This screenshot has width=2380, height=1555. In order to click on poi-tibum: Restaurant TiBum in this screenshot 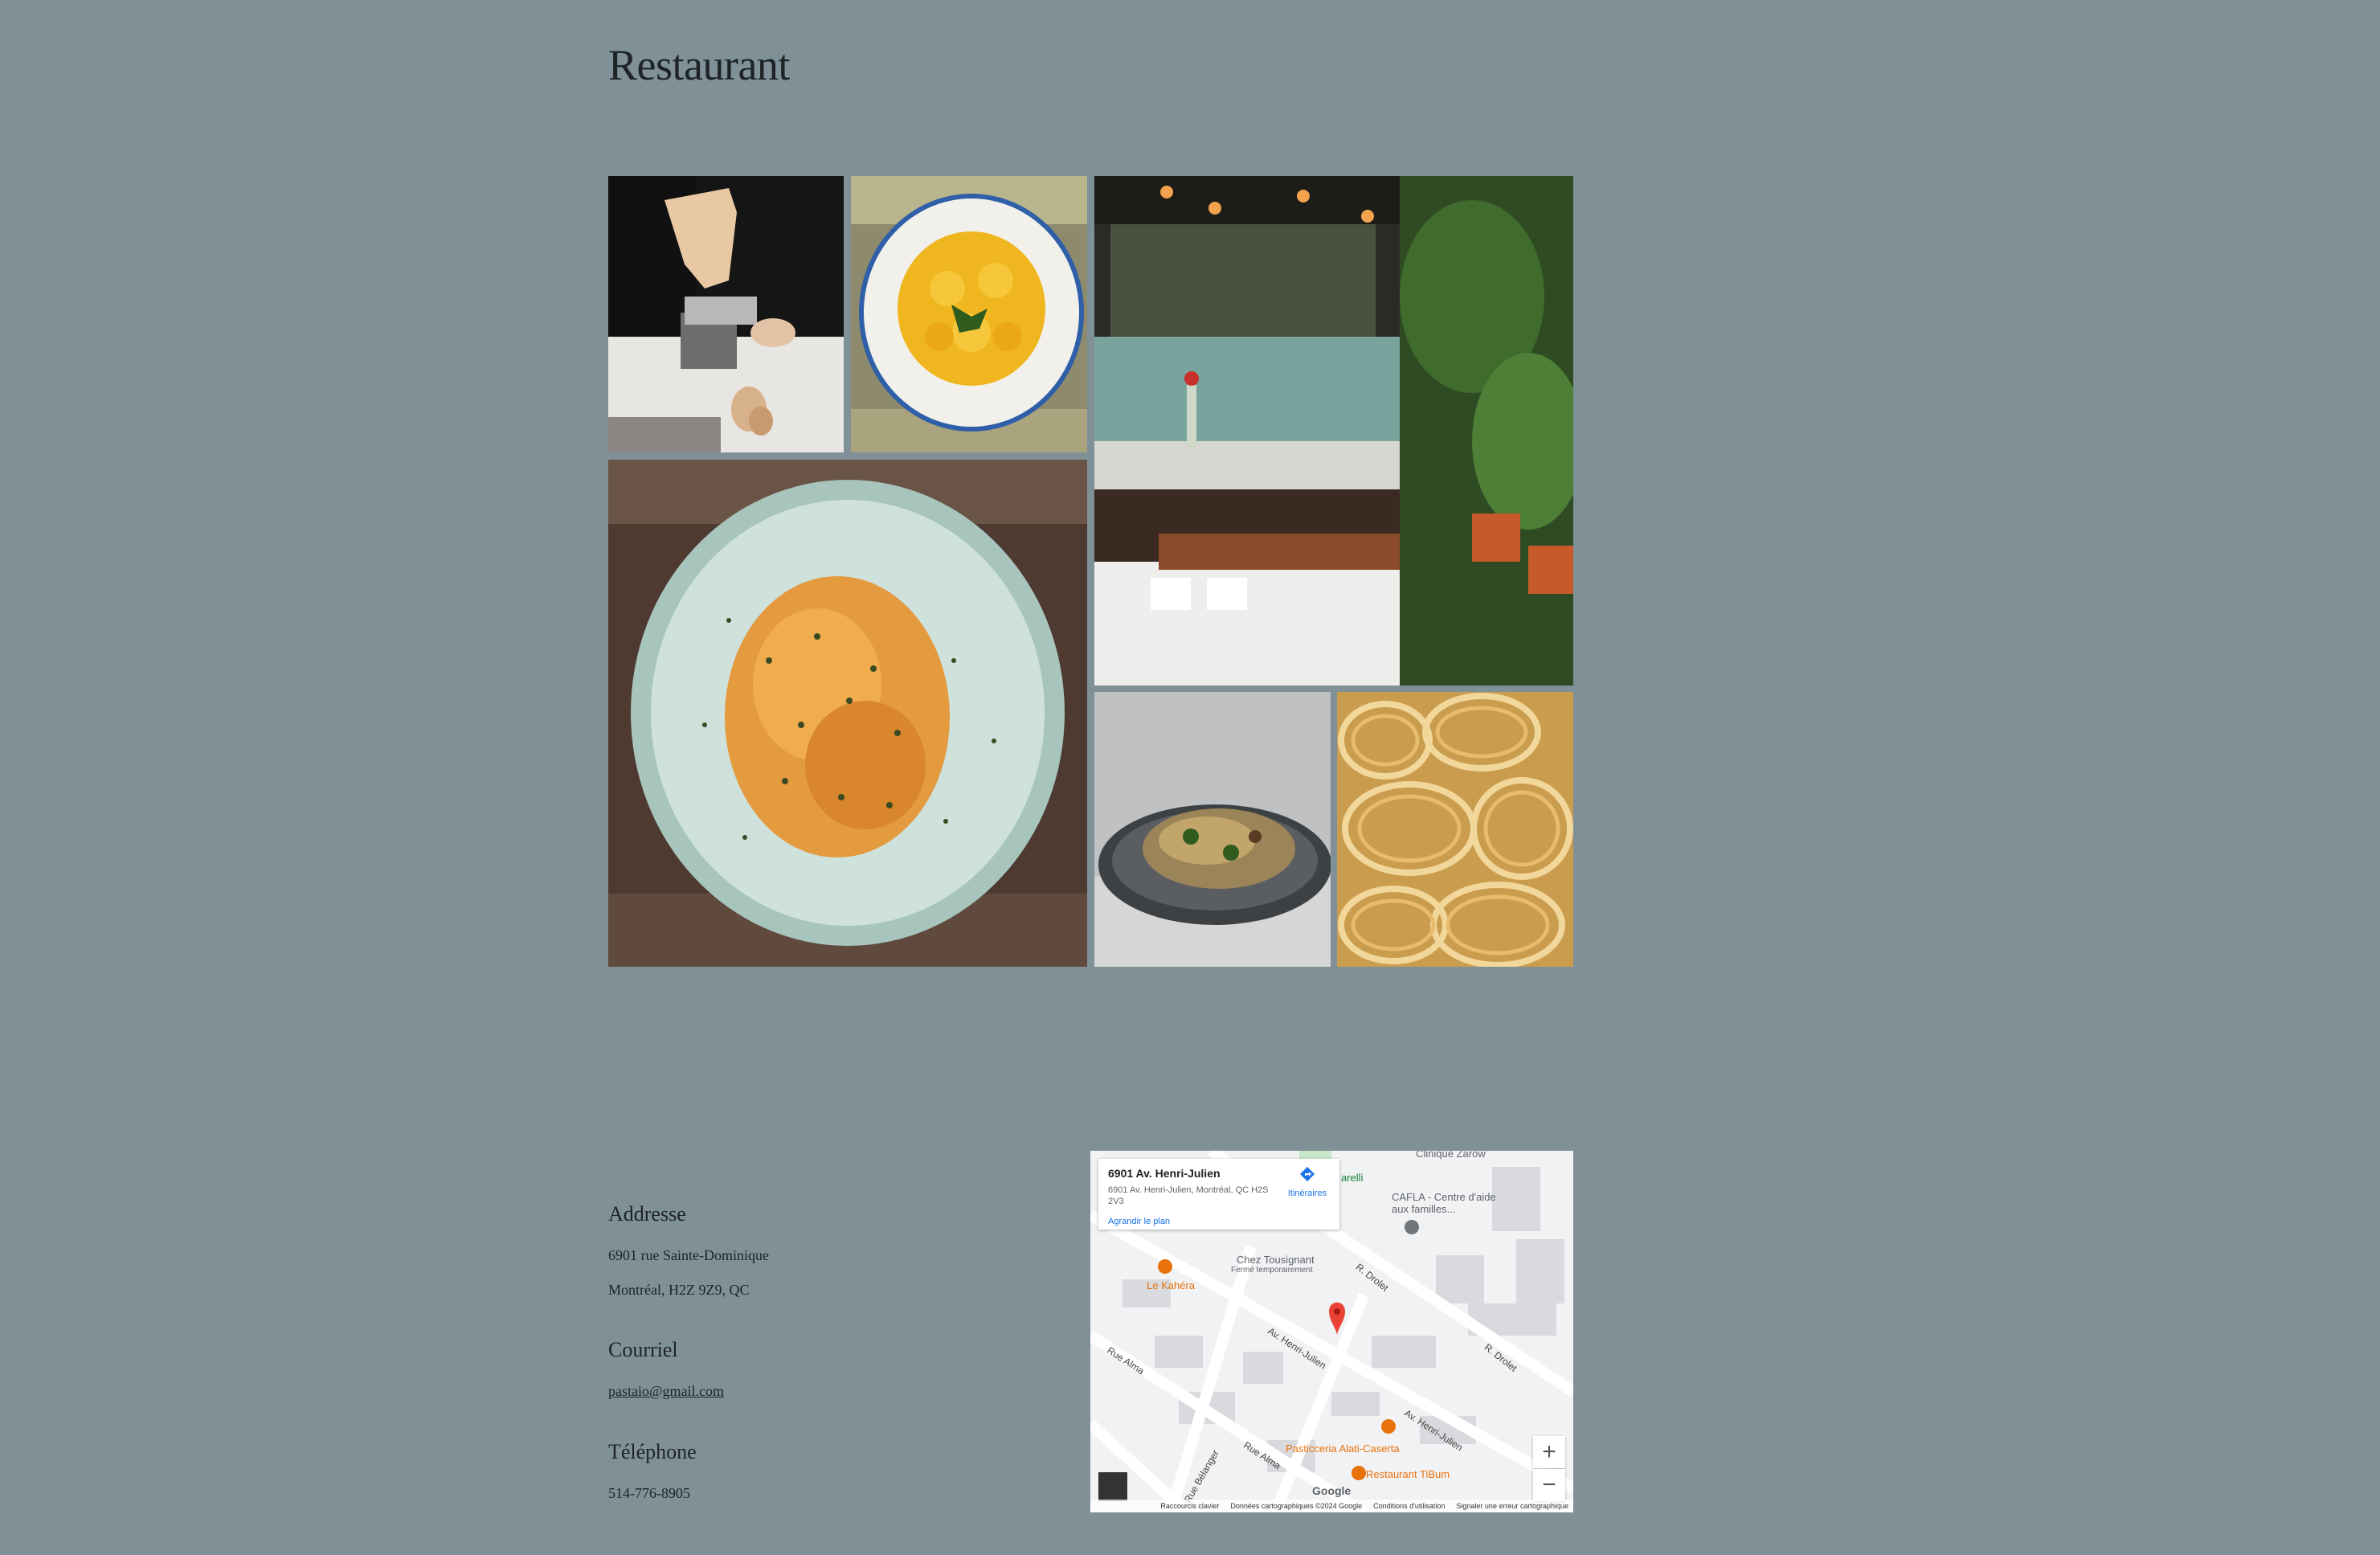, I will do `click(1408, 1474)`.